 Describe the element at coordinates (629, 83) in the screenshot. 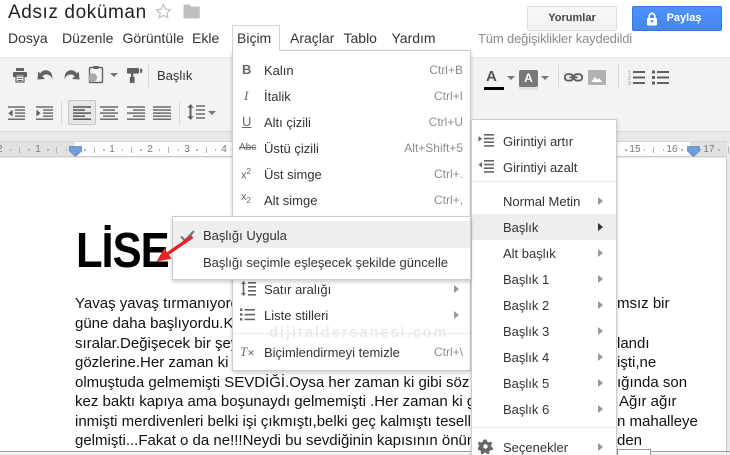

I see `svg-text: 3` at that location.